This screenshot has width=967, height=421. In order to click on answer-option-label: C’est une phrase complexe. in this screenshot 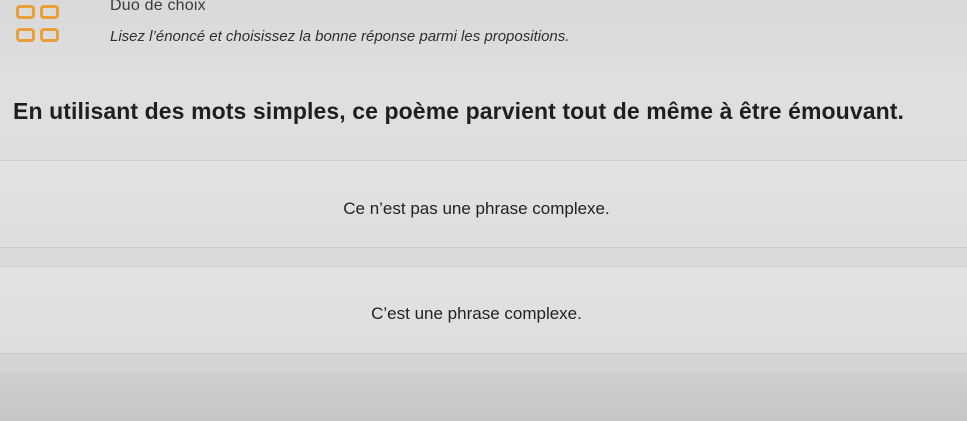, I will do `click(476, 313)`.